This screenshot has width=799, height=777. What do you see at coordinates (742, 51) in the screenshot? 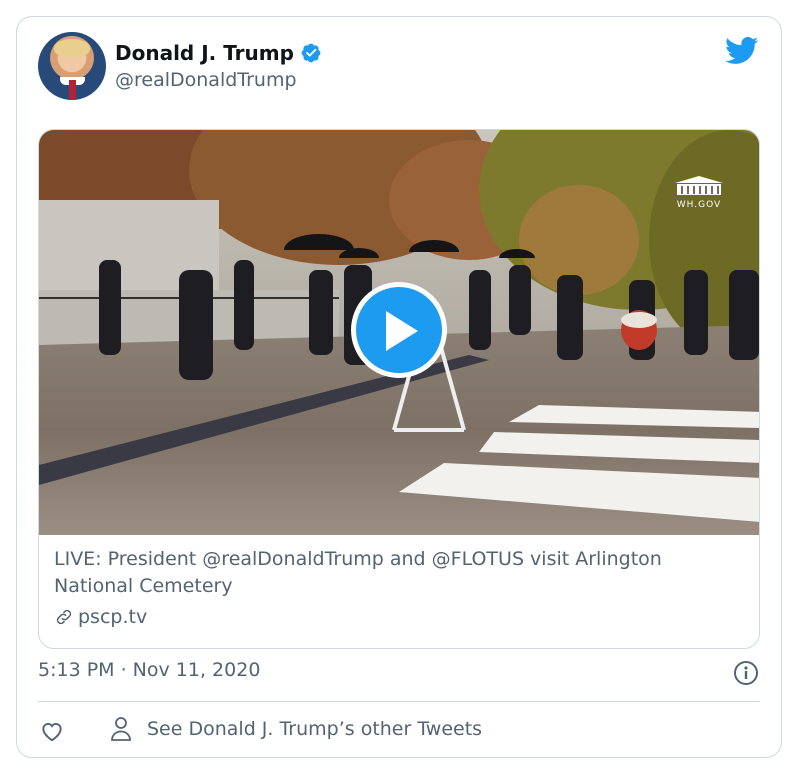
I see `twitter-bird-icon` at bounding box center [742, 51].